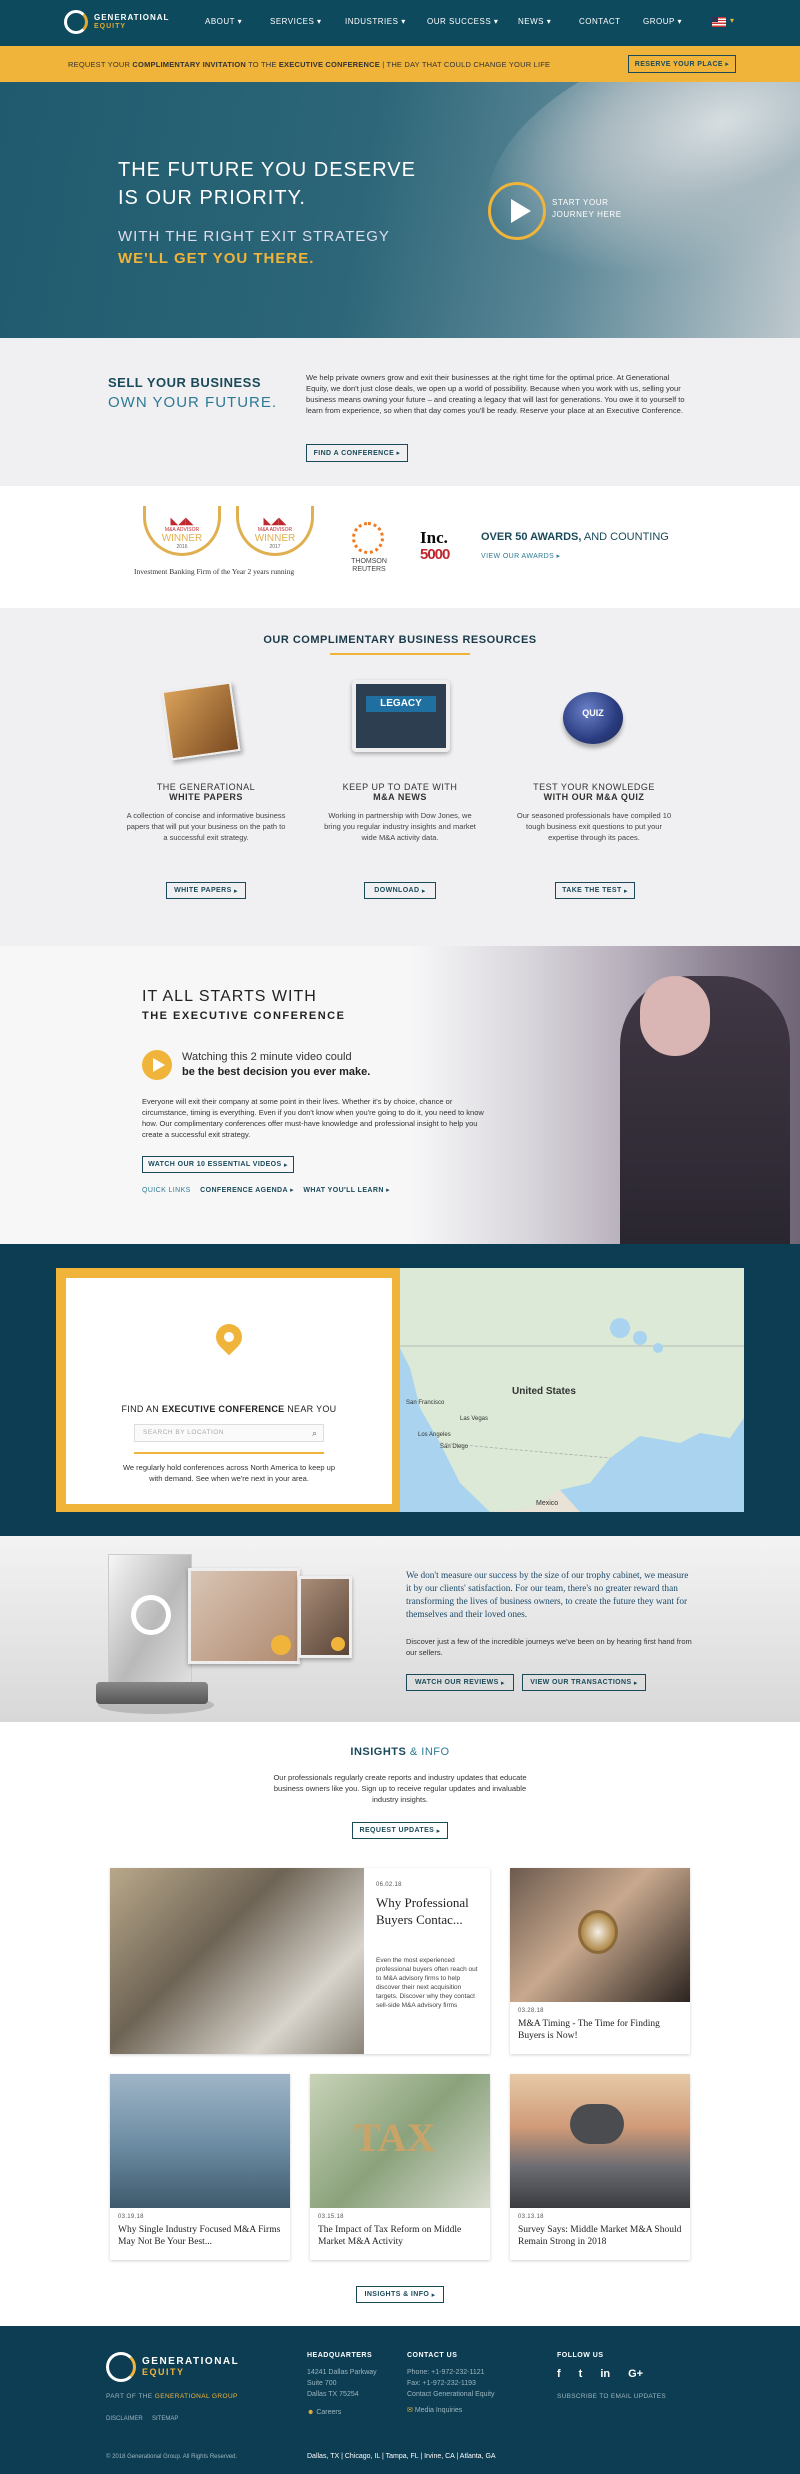 Image resolution: width=800 pixels, height=2474 pixels. What do you see at coordinates (400, 2294) in the screenshot?
I see `insights-info-button: INSIGHTS & INFO ▸` at bounding box center [400, 2294].